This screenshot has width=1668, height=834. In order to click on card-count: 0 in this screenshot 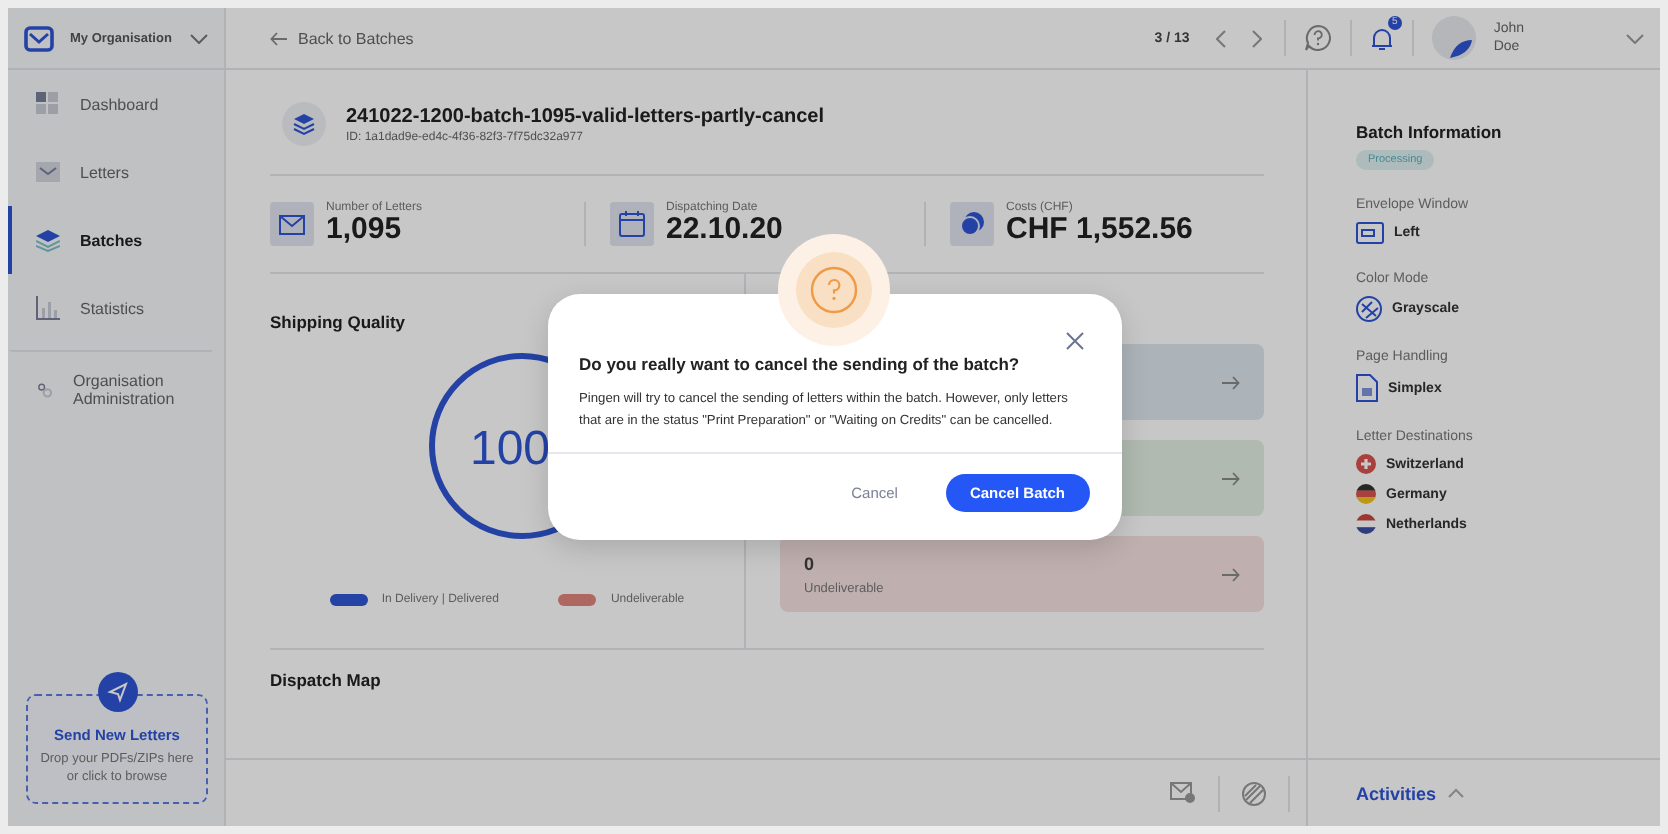, I will do `click(810, 563)`.